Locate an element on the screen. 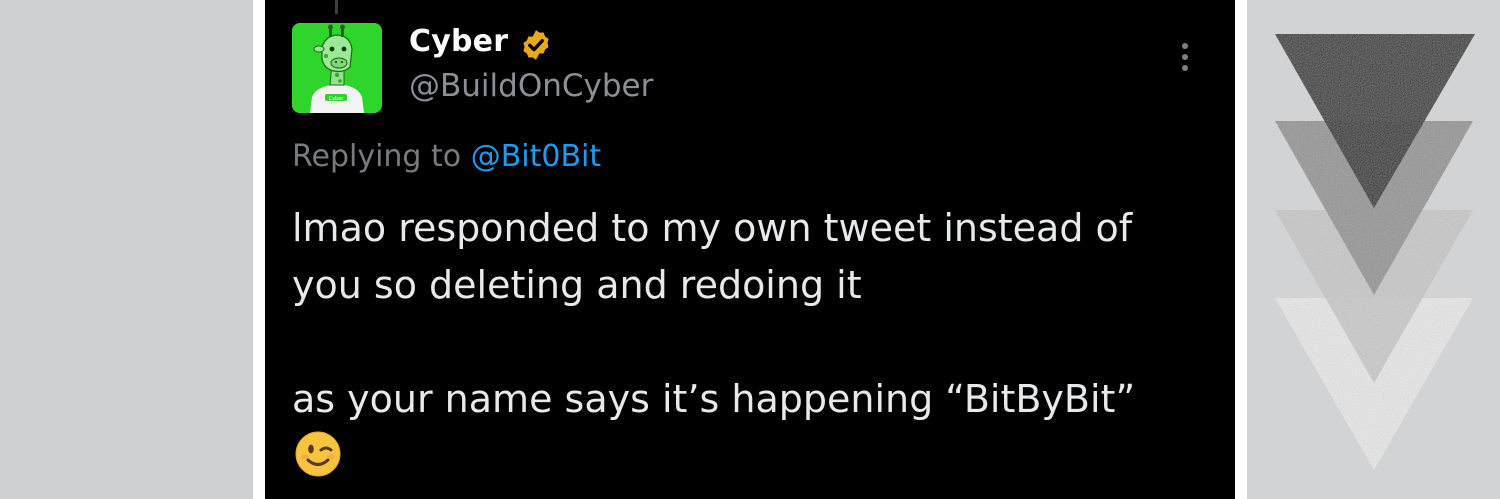  giraffe-avatar-image: Cyber is located at coordinates (337, 68).